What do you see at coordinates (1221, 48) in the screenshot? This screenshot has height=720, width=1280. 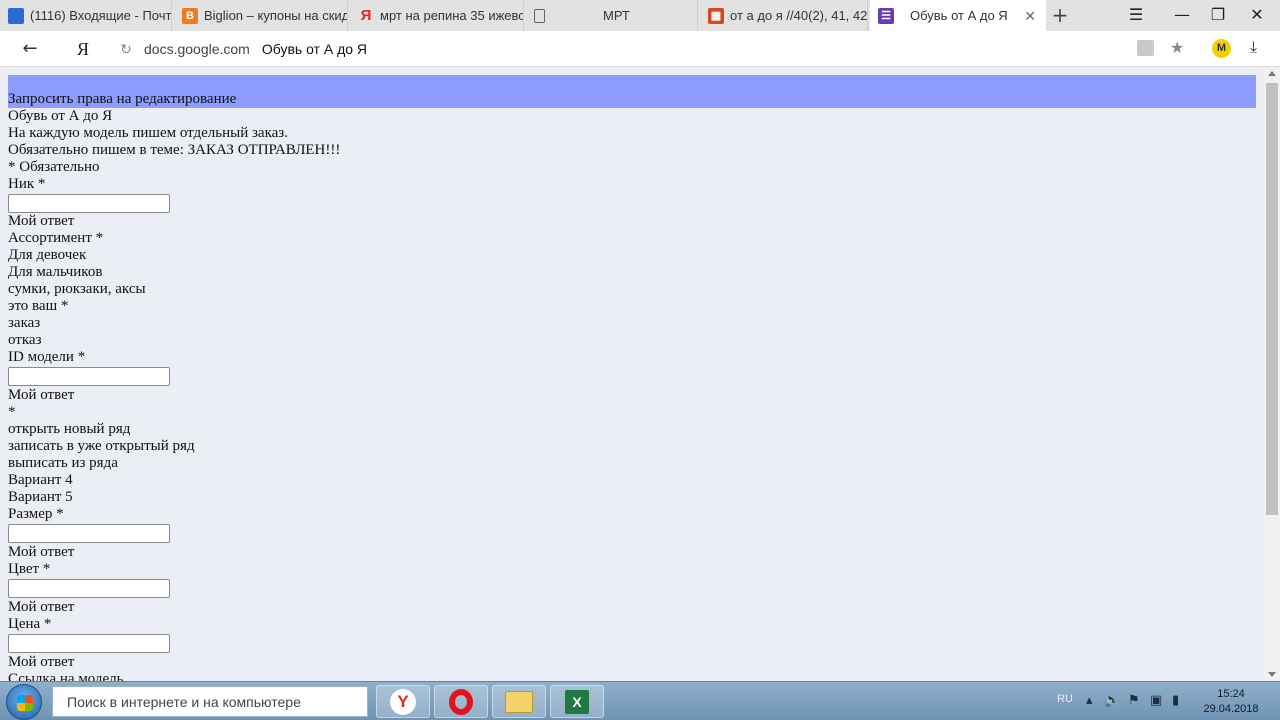 I see `avatar: M` at bounding box center [1221, 48].